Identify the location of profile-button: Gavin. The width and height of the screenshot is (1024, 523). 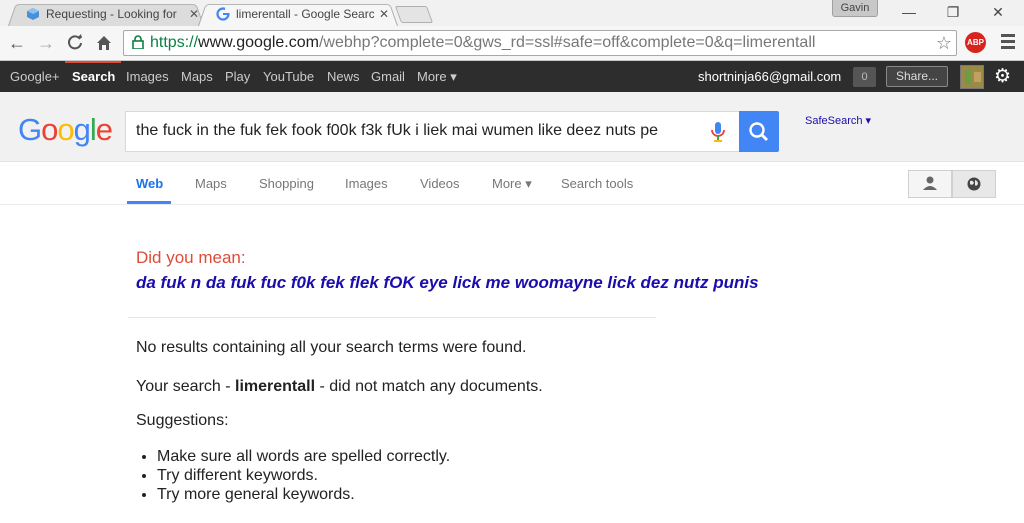
(855, 8).